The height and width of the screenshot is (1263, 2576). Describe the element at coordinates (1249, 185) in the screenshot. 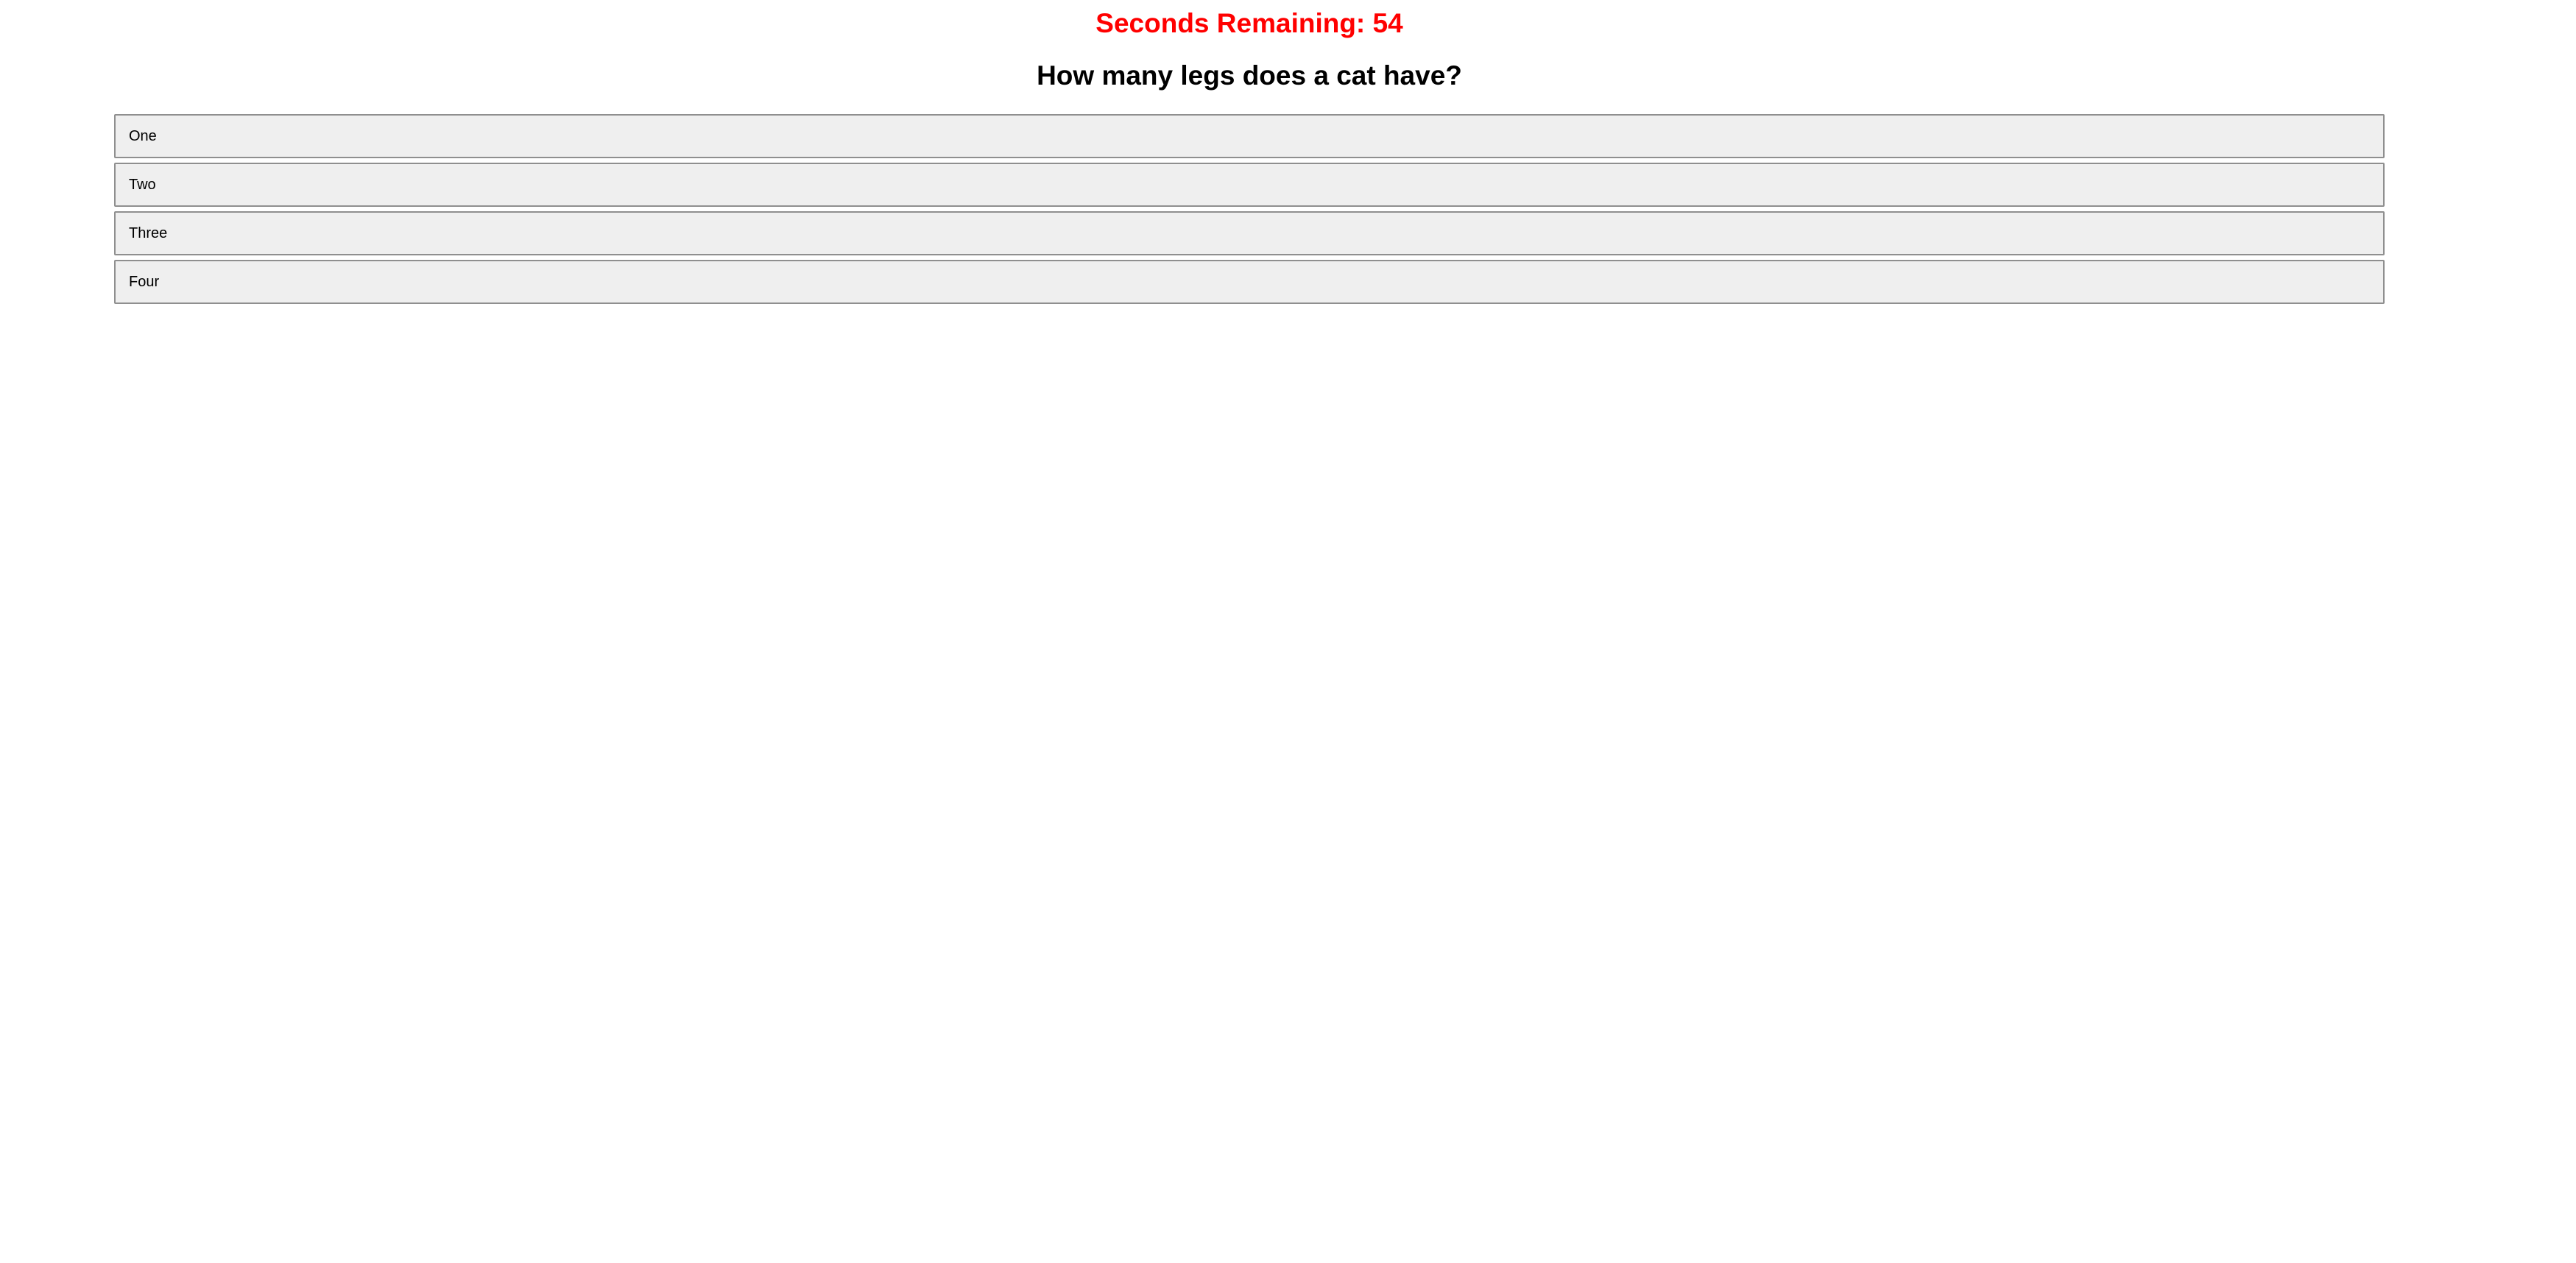

I see `answer-button-two: Two` at that location.